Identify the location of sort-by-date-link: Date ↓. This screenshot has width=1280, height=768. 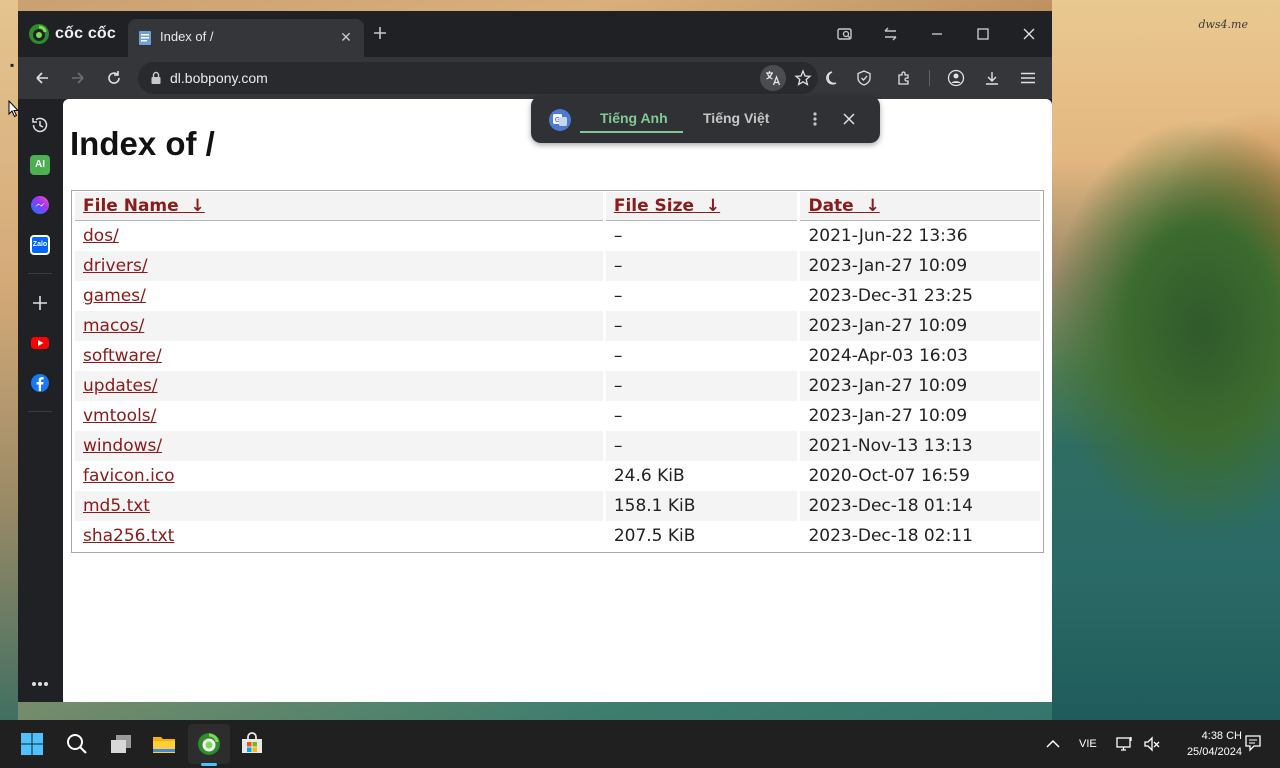
(843, 206).